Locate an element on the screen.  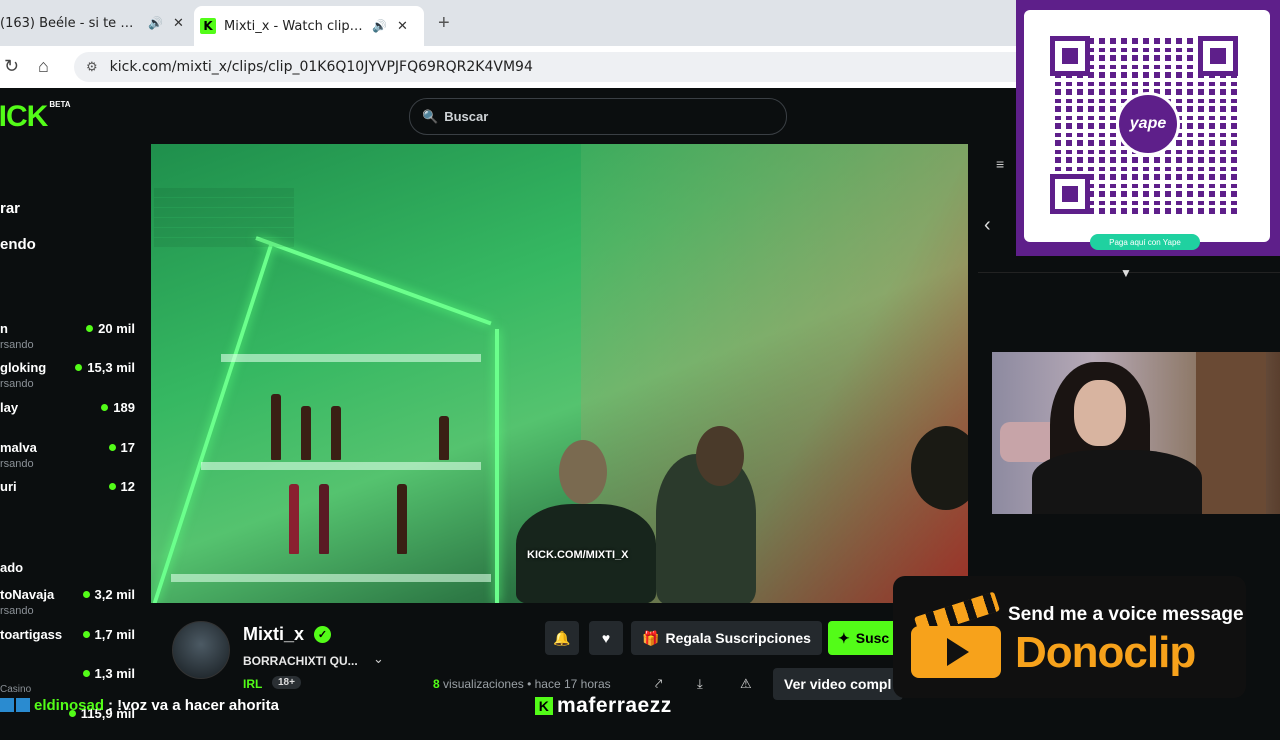
donoclip-tagline: Send me a voice message is located at coordinates (1126, 614).